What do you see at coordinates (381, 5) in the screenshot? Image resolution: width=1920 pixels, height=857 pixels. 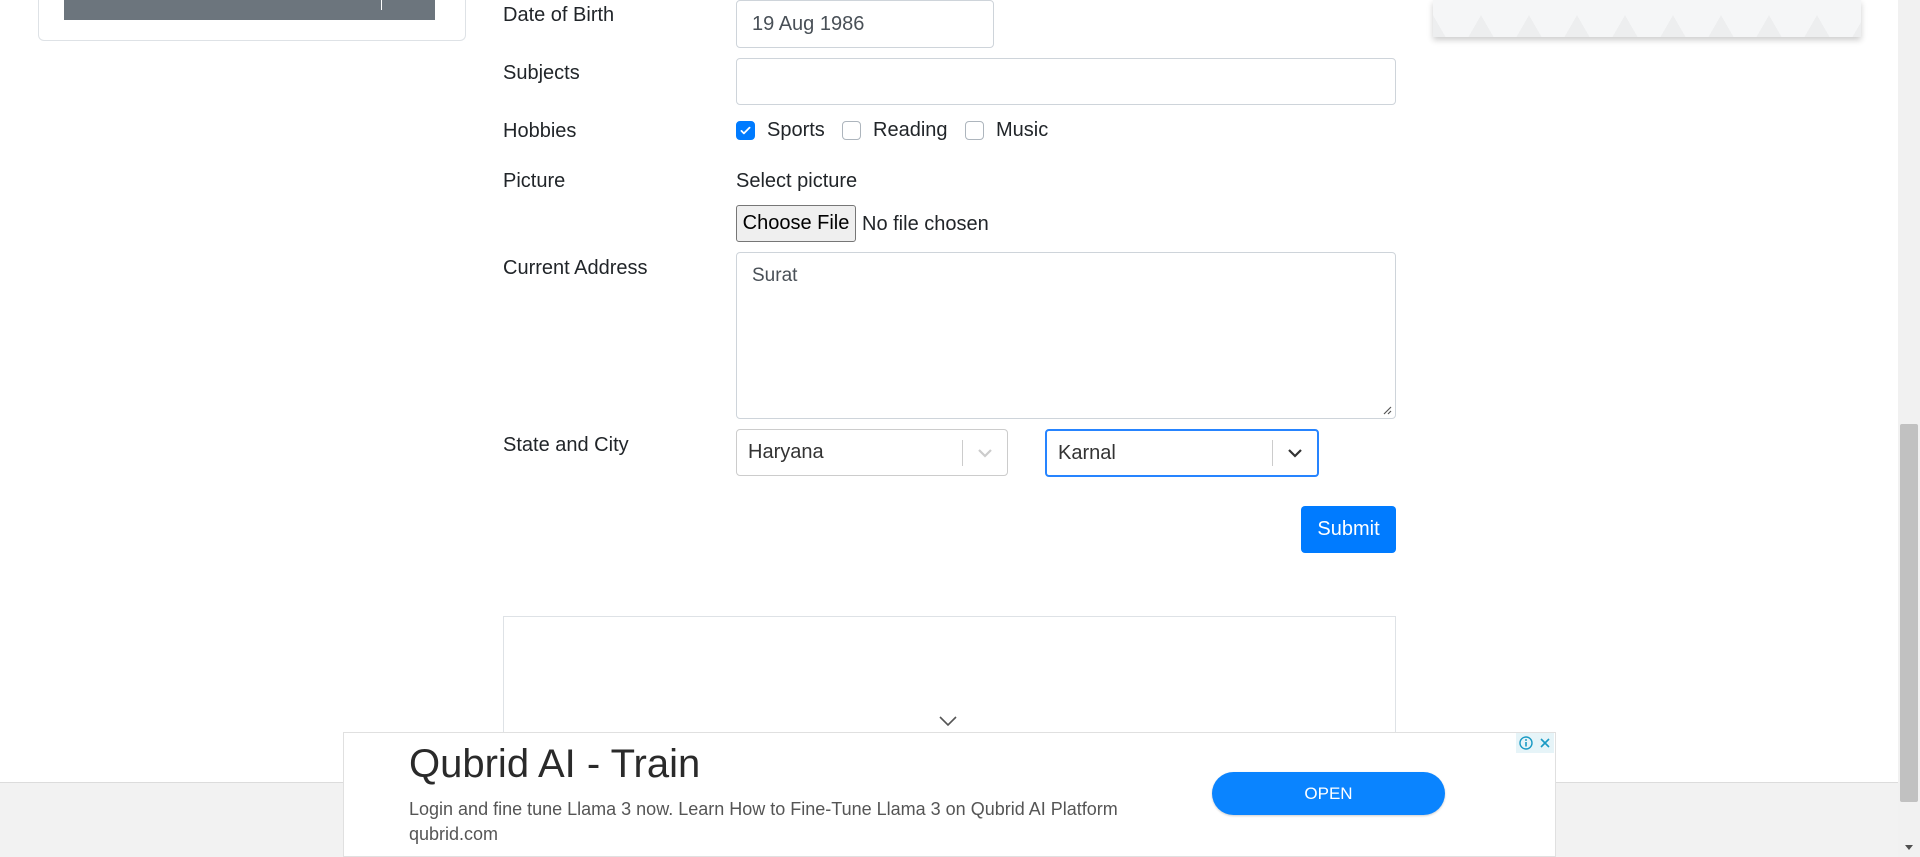 I see `left-sidebar-divider` at bounding box center [381, 5].